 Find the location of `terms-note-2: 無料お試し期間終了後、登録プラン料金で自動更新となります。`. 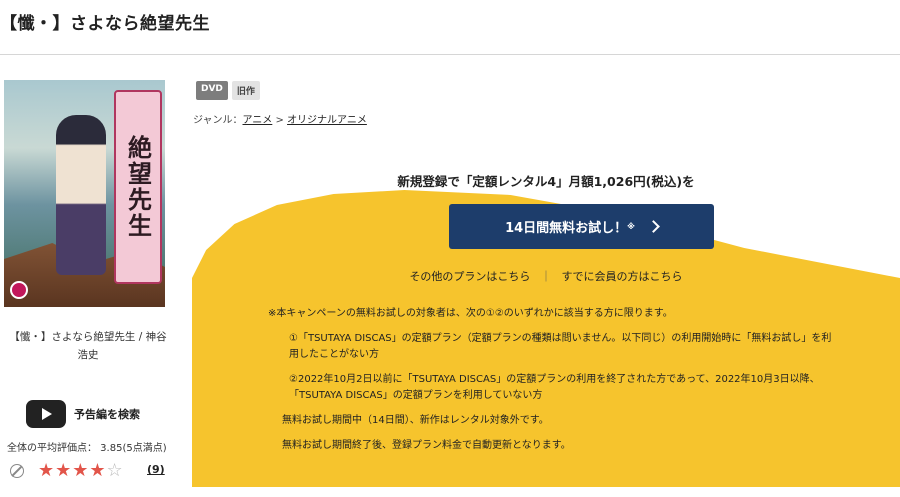

terms-note-2: 無料お試し期間終了後、登録プラン料金で自動更新となります。 is located at coordinates (426, 445).